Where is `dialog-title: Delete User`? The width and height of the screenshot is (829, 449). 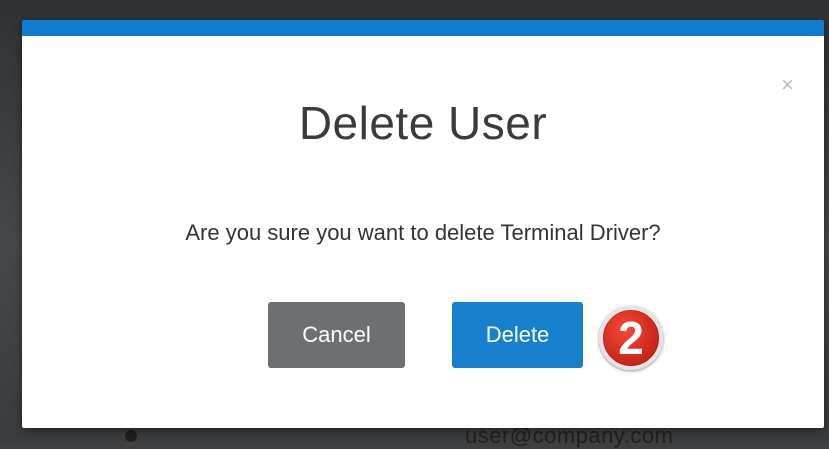 dialog-title: Delete User is located at coordinates (423, 123).